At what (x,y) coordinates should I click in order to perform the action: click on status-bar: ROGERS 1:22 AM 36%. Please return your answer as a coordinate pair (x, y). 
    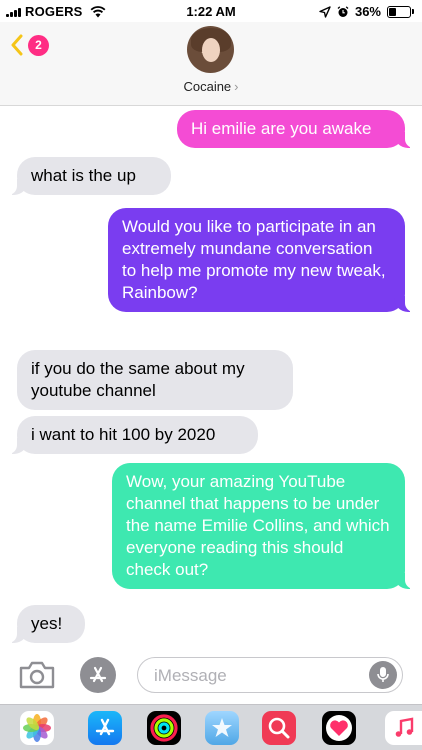
    Looking at the image, I should click on (211, 11).